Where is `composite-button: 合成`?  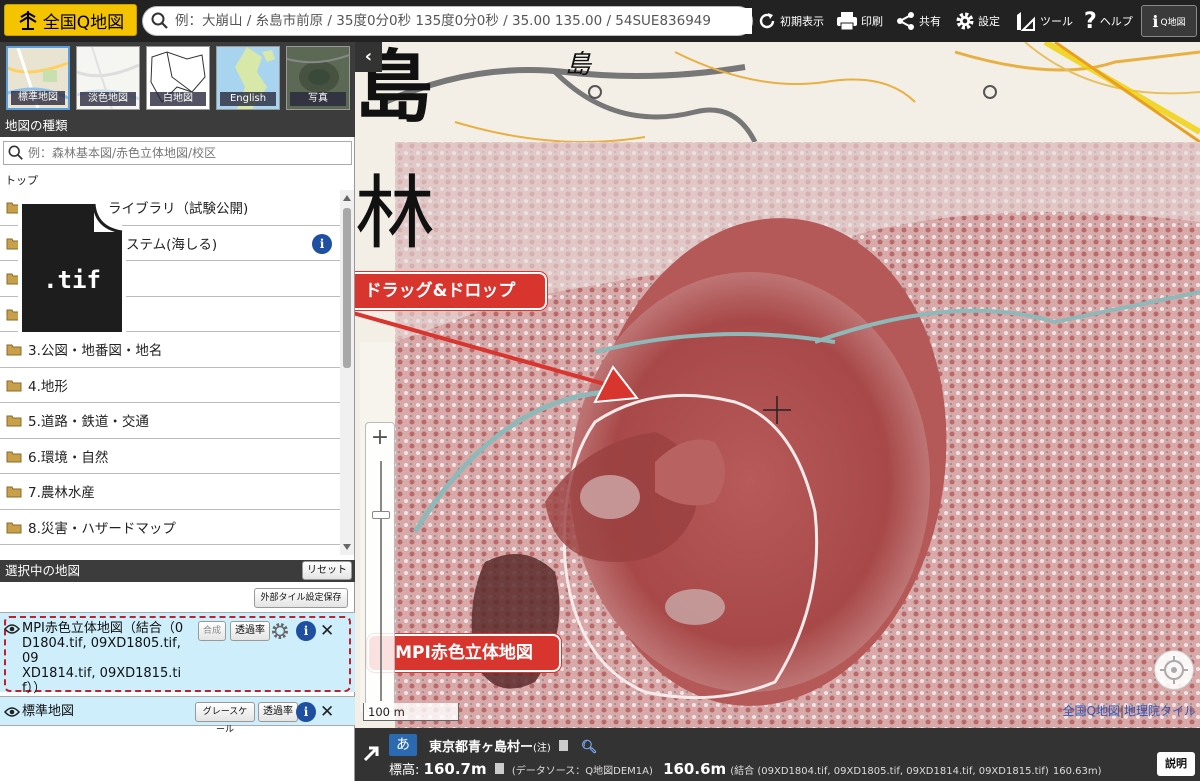
composite-button: 合成 is located at coordinates (212, 631).